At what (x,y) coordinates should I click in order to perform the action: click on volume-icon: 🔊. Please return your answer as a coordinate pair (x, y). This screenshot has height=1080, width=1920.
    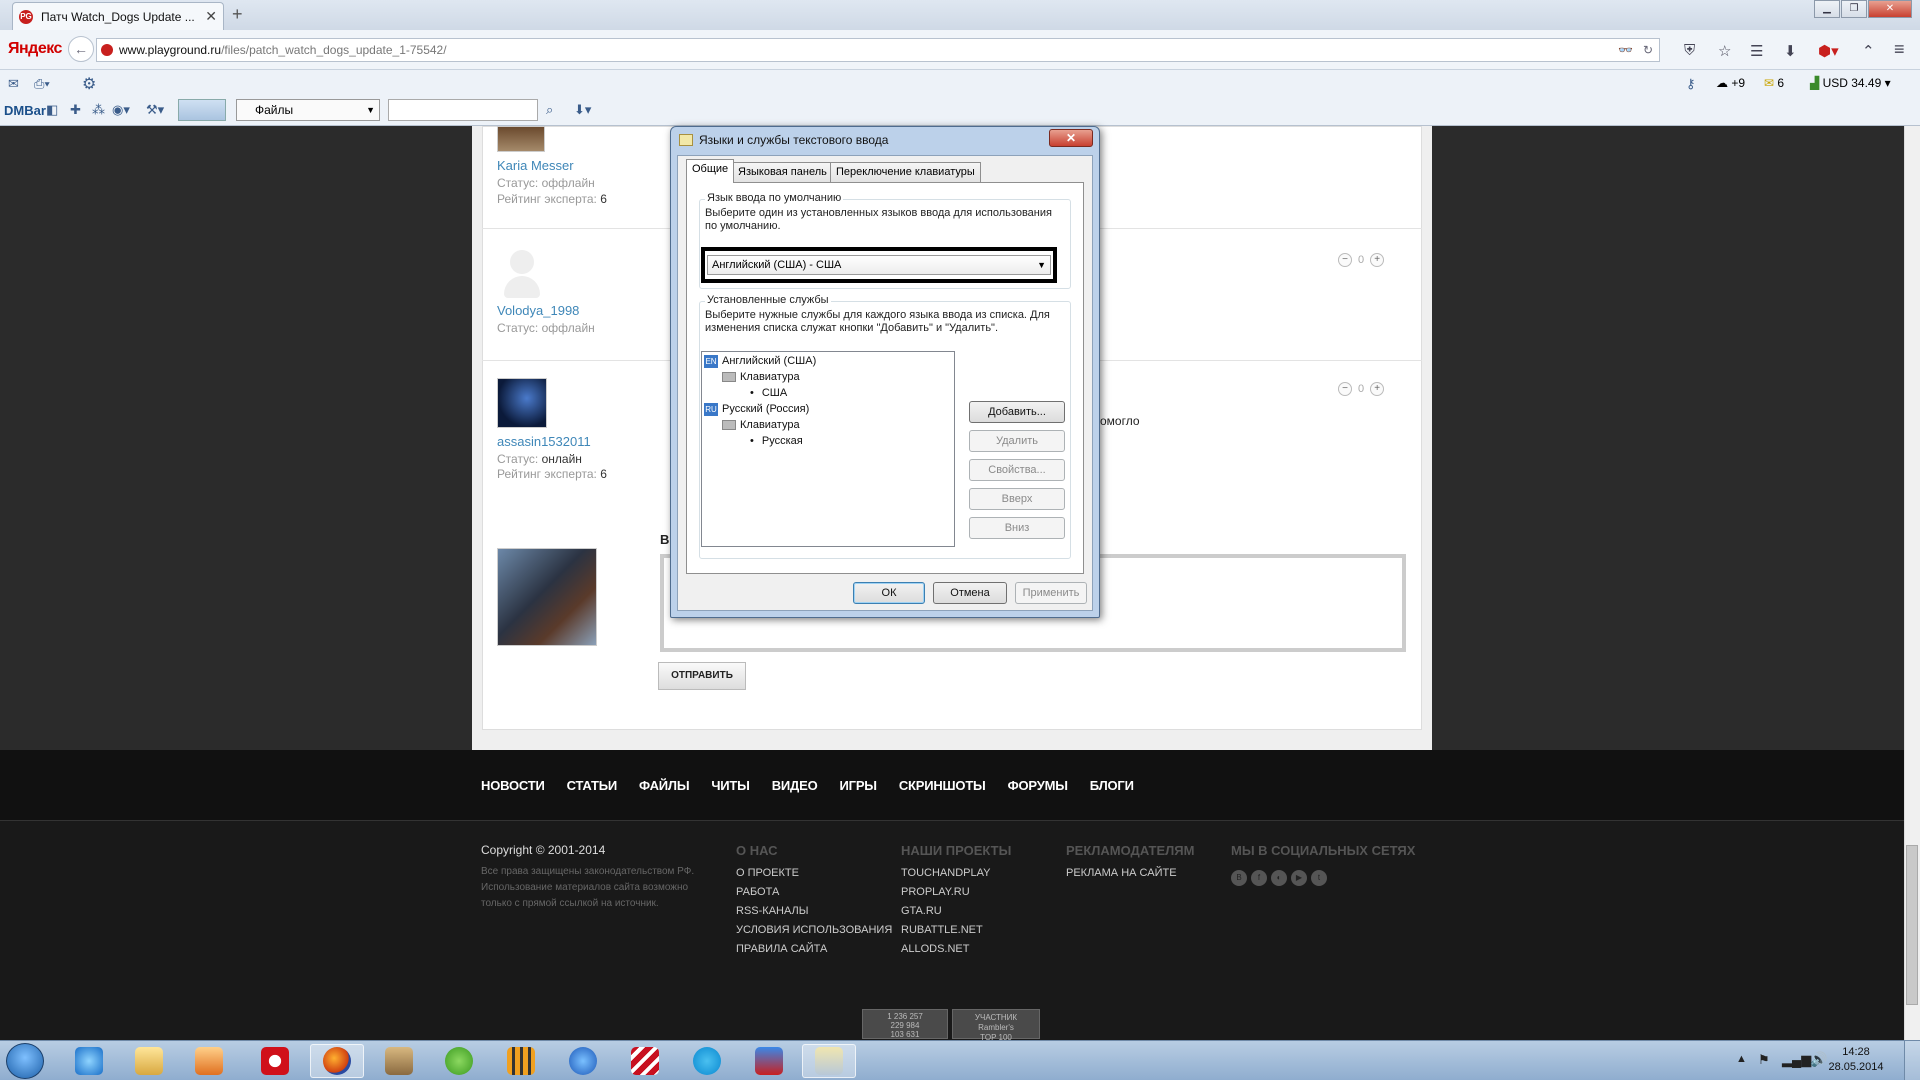
    Looking at the image, I should click on (1818, 1059).